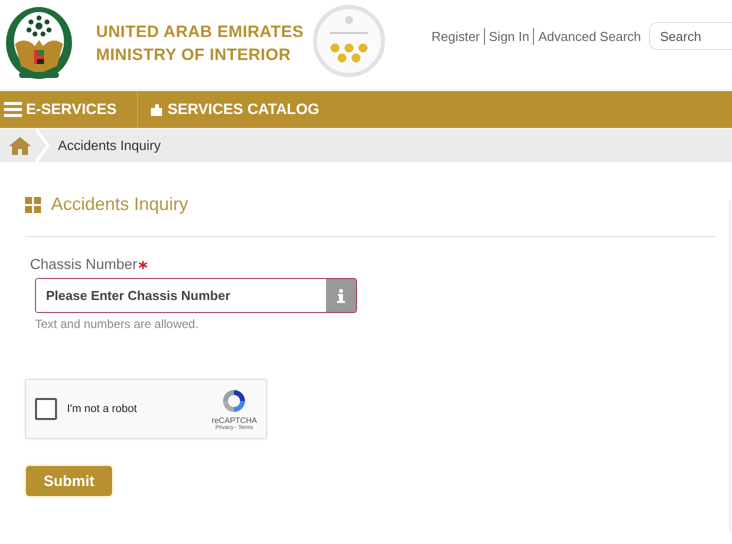 The width and height of the screenshot is (732, 544). Describe the element at coordinates (234, 401) in the screenshot. I see `recaptcha-icon` at that location.